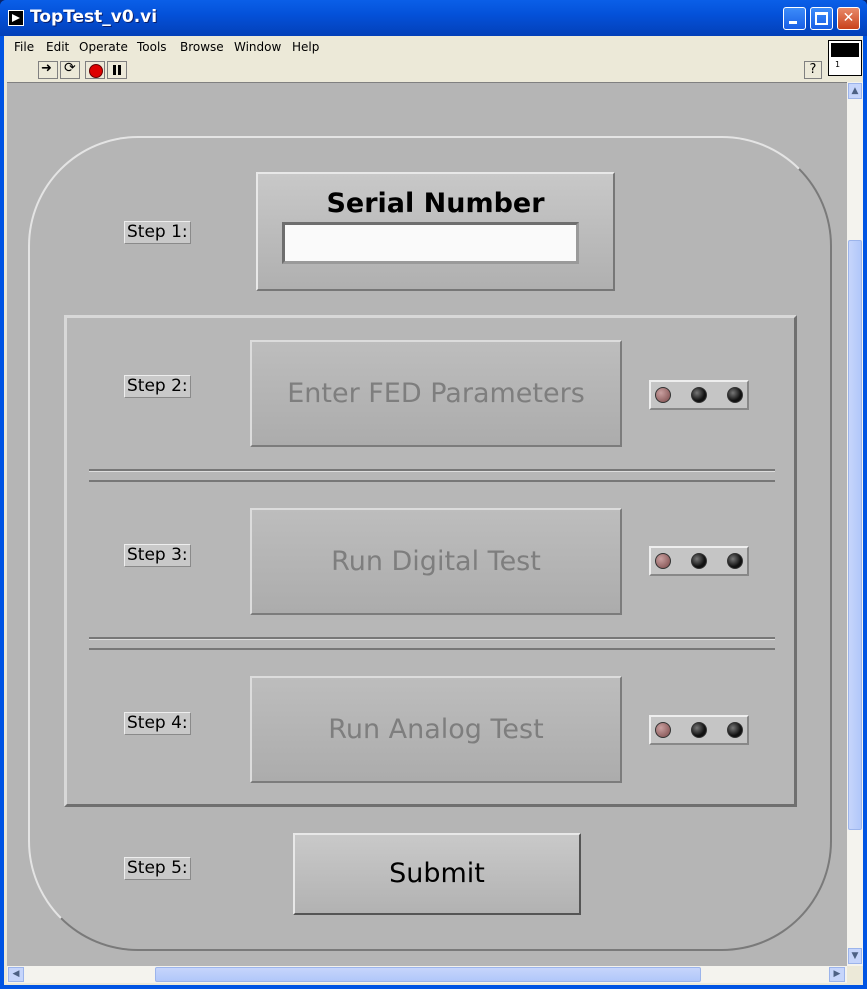 This screenshot has height=989, width=867. What do you see at coordinates (838, 64) in the screenshot?
I see `vi-icon-number: 1` at bounding box center [838, 64].